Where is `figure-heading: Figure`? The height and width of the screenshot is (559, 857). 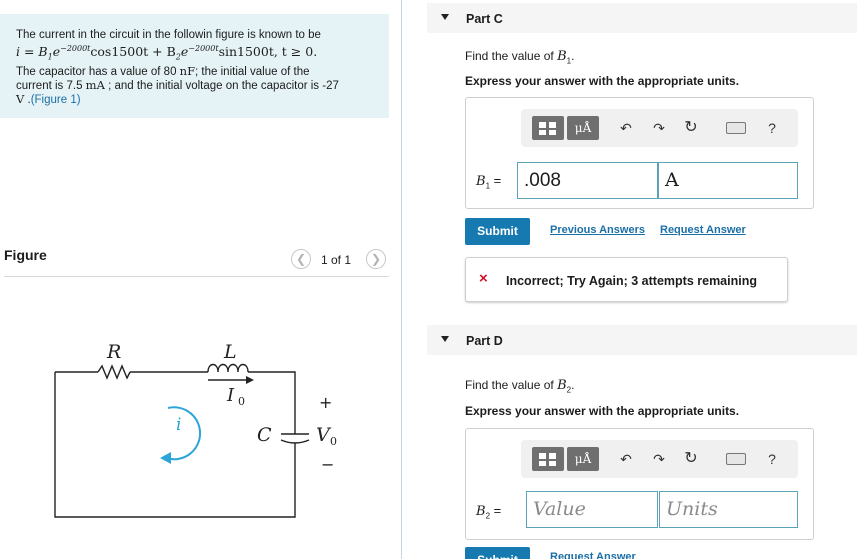 figure-heading: Figure is located at coordinates (25, 255).